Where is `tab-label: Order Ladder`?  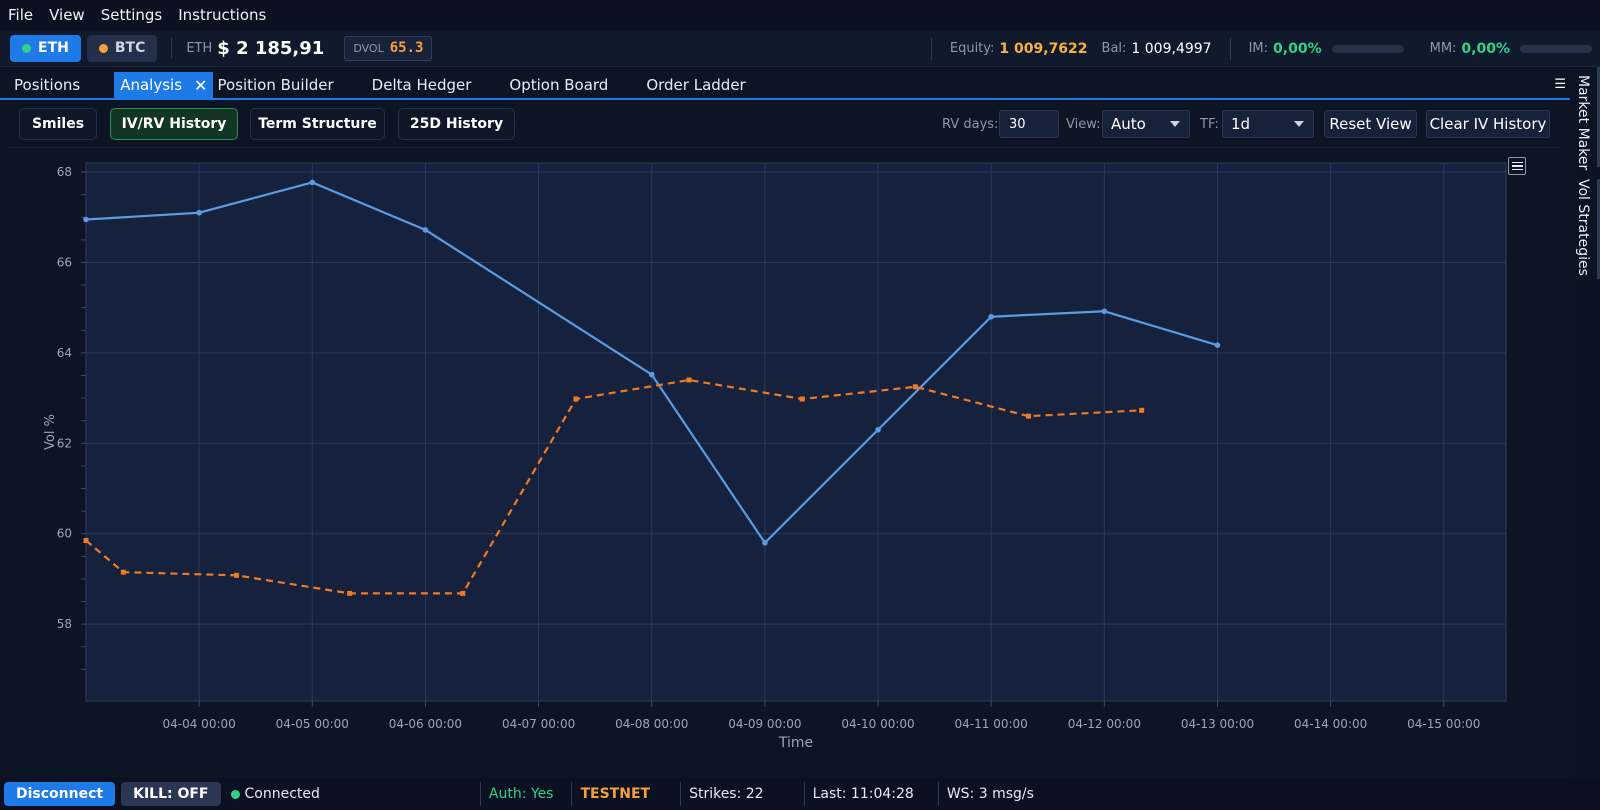 tab-label: Order Ladder is located at coordinates (696, 85).